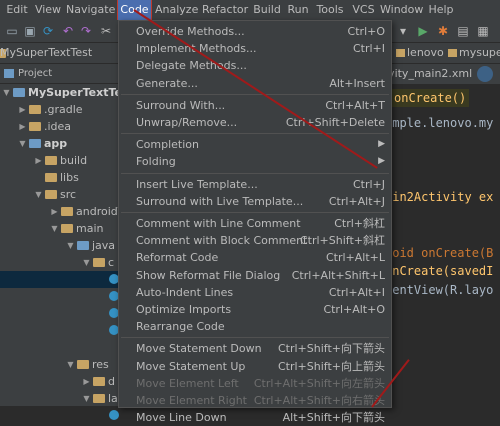 This screenshot has width=500, height=426. What do you see at coordinates (255, 223) in the screenshot?
I see `menu-item-comment-with-line-comment: Comment with Line Comment Ctrl+斜杠` at bounding box center [255, 223].